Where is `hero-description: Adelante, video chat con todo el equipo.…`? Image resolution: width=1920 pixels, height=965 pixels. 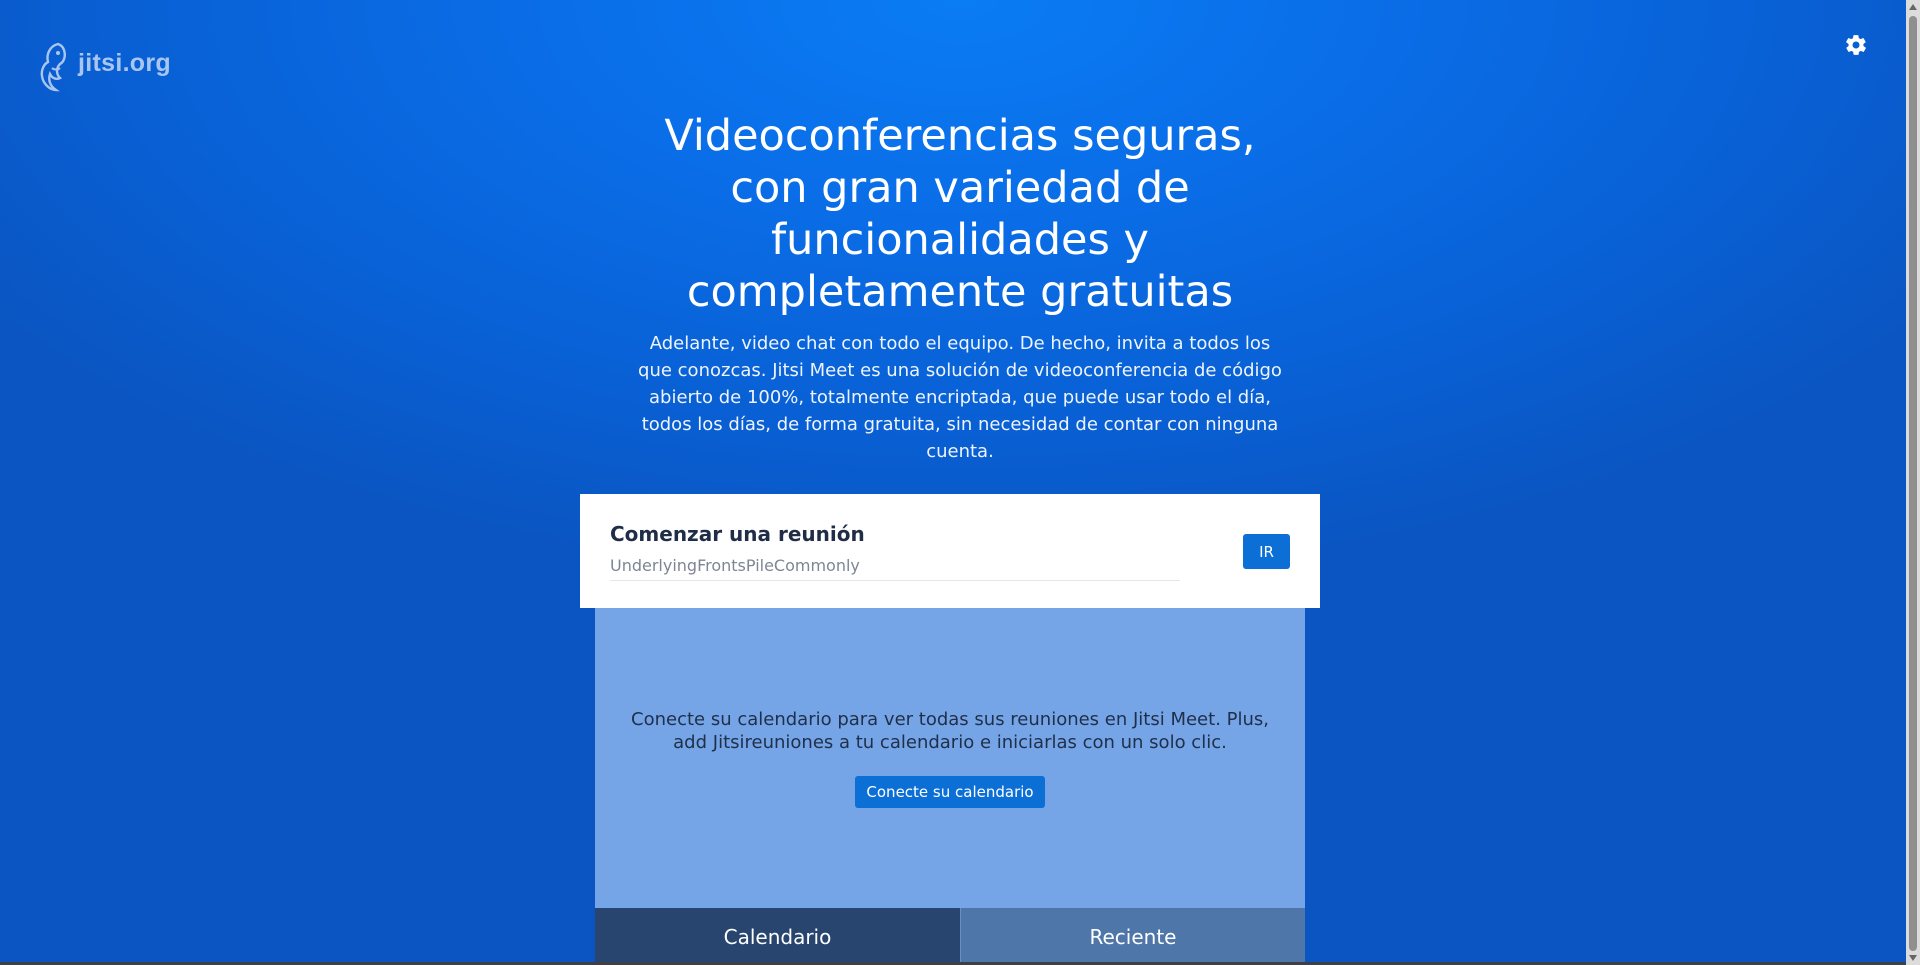
hero-description: Adelante, video chat con todo el equipo.… is located at coordinates (960, 397).